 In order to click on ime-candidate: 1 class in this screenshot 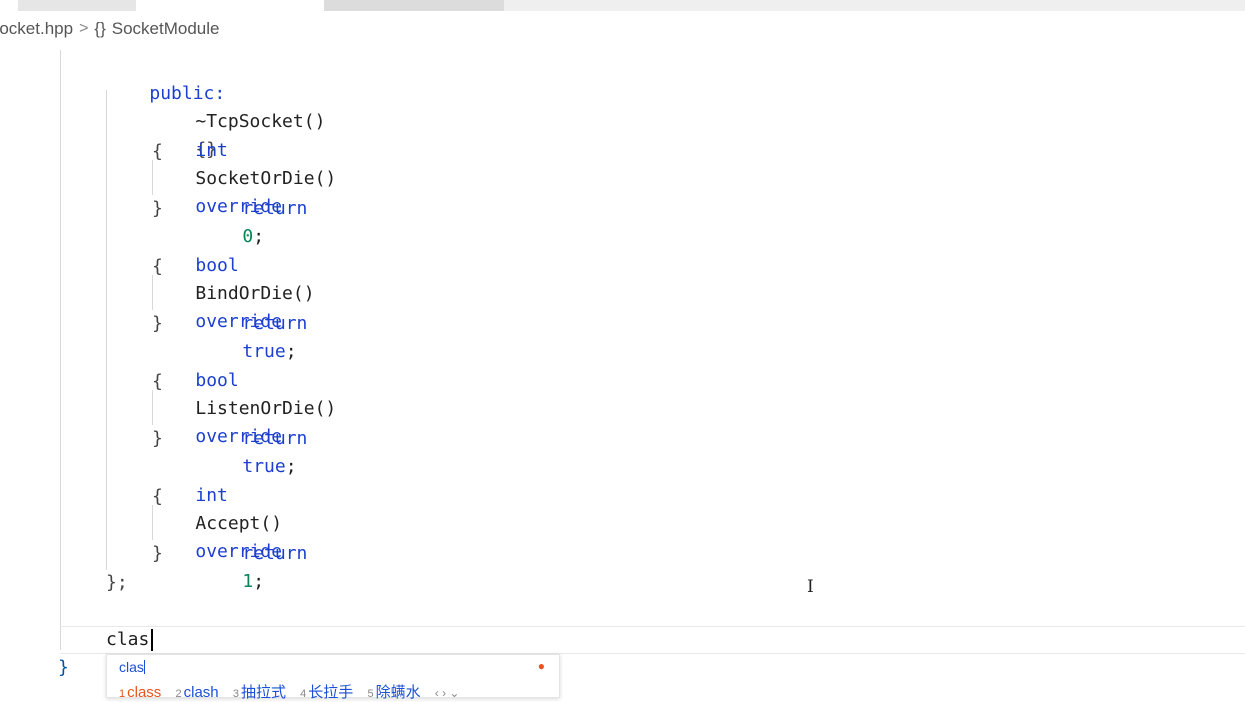, I will do `click(140, 692)`.